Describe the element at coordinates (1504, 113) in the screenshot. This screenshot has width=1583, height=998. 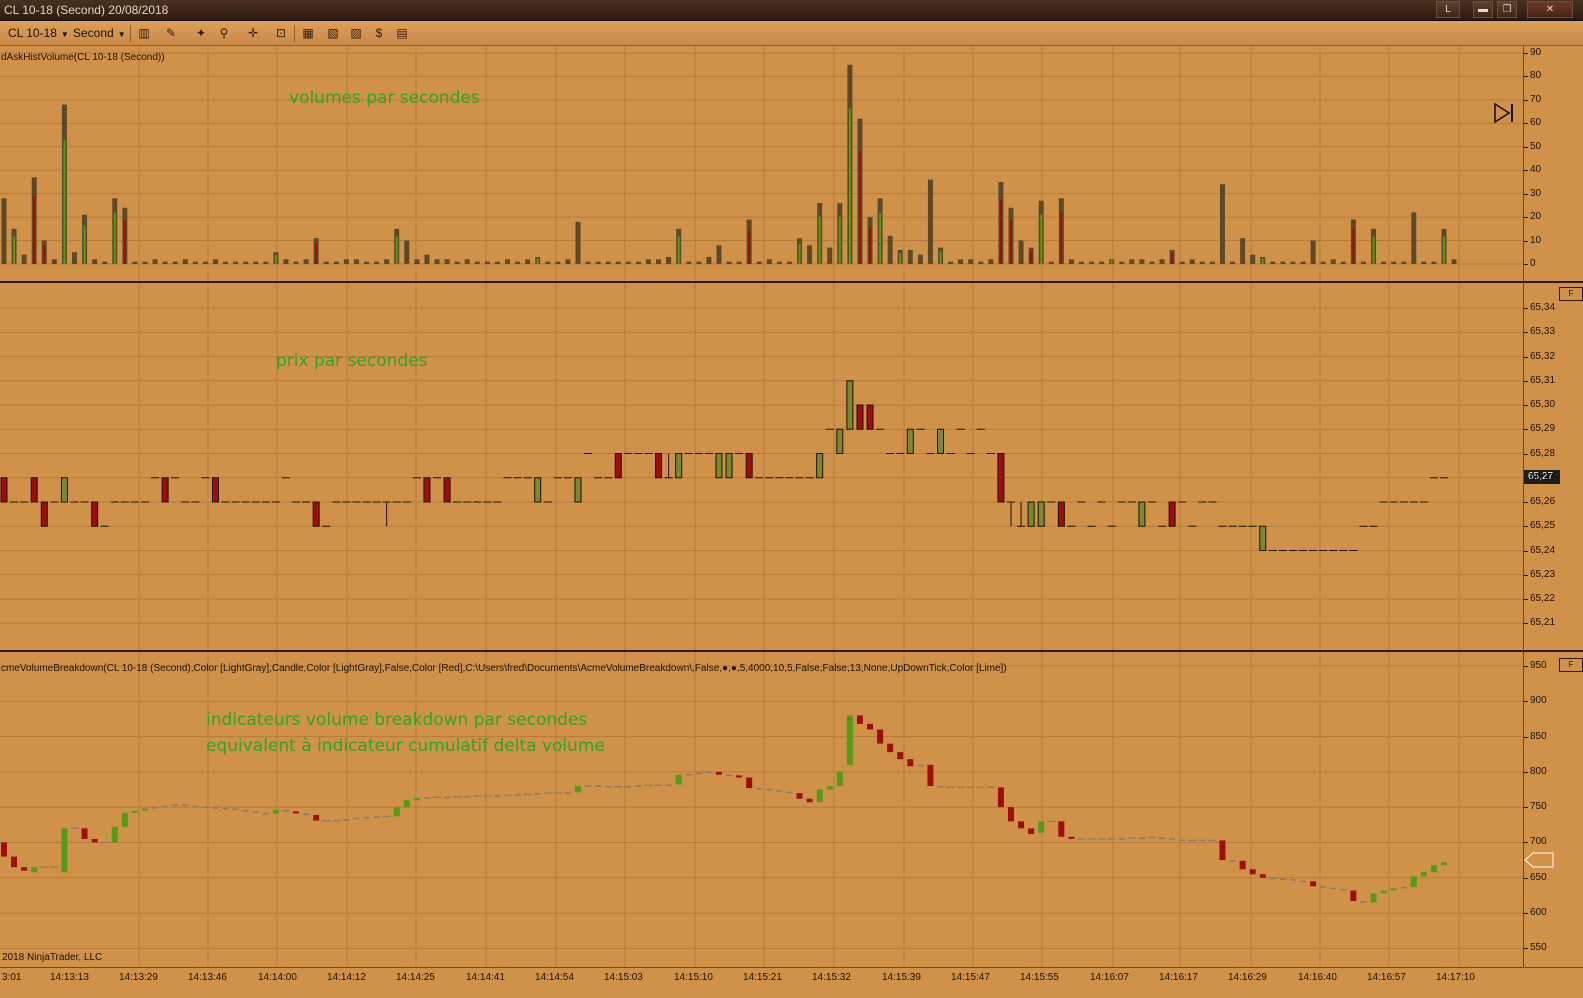
I see `skip-to-end-icon` at that location.